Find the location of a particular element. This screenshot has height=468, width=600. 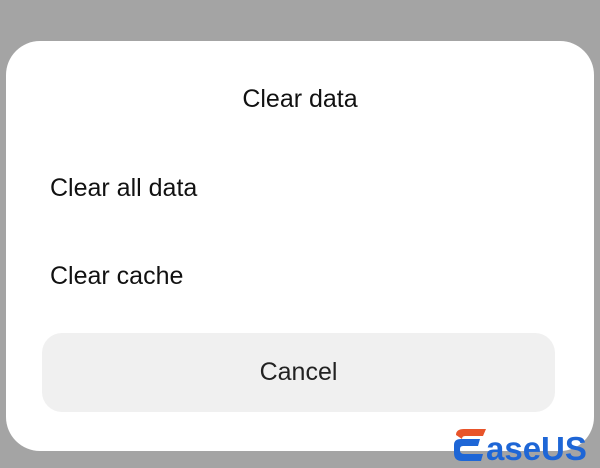

clear-all-data-option: Clear all data is located at coordinates (300, 188).